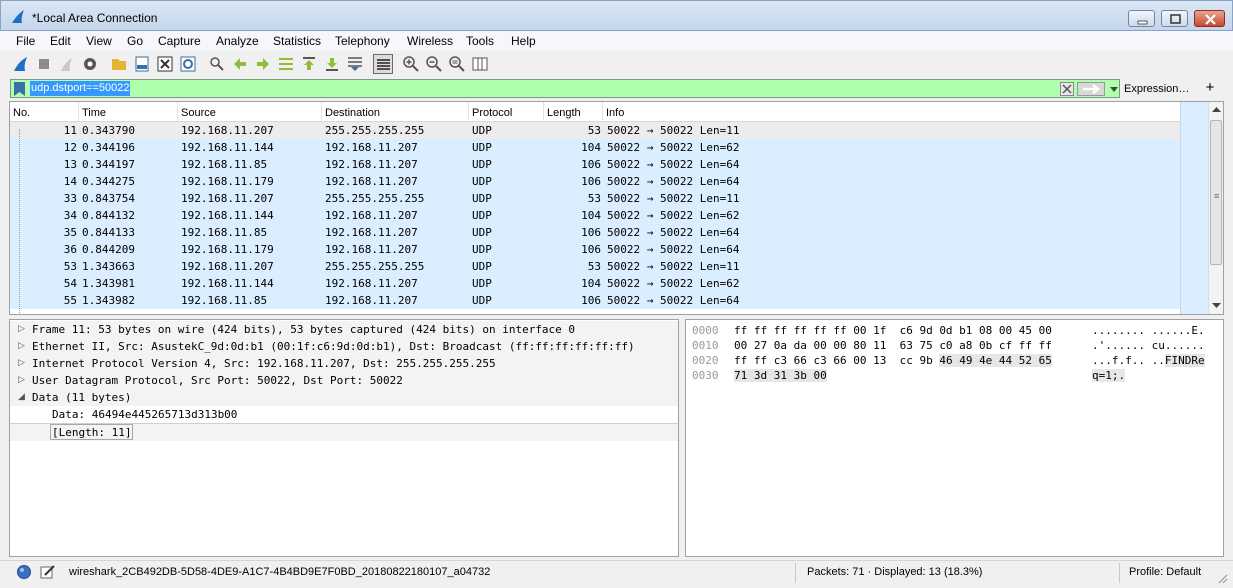 This screenshot has height=588, width=1233. I want to click on go-back-button, so click(240, 64).